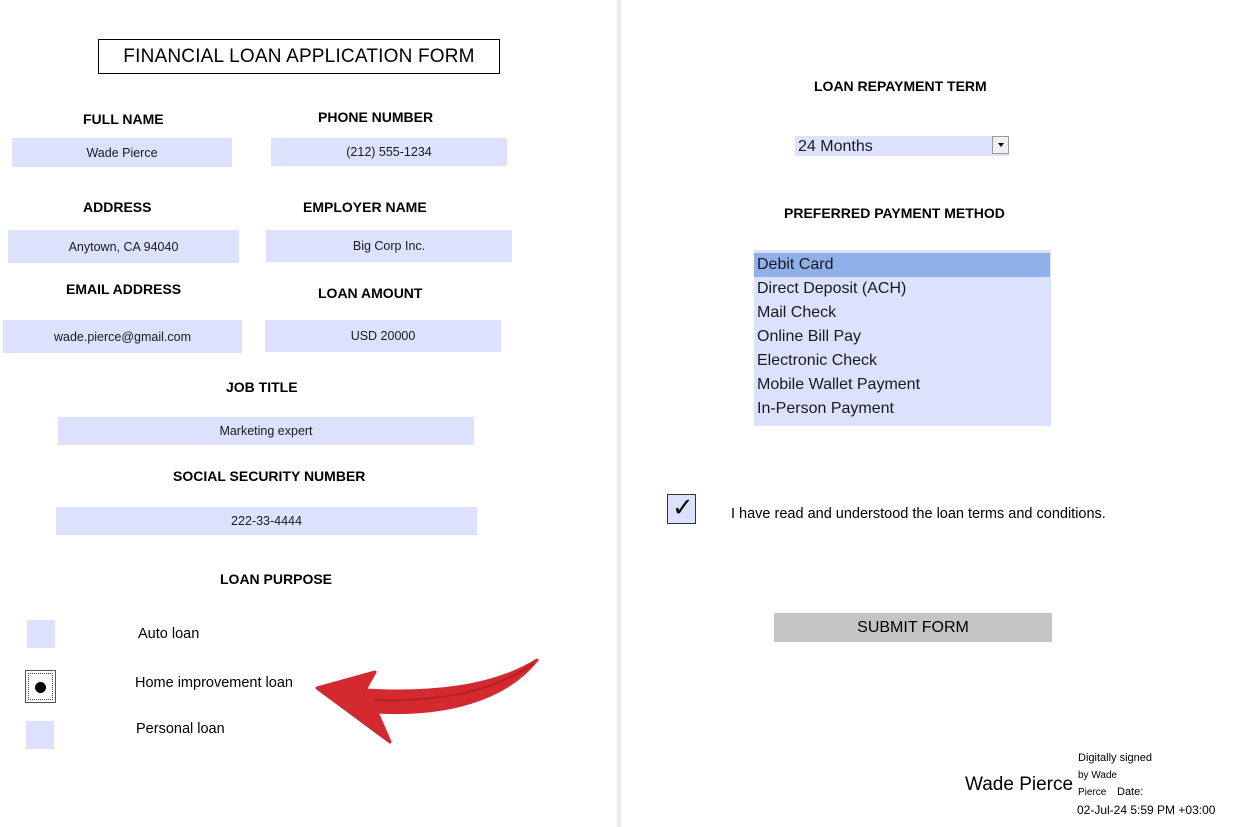 Image resolution: width=1237 pixels, height=827 pixels. I want to click on list-item: In-Person Payment, so click(902, 409).